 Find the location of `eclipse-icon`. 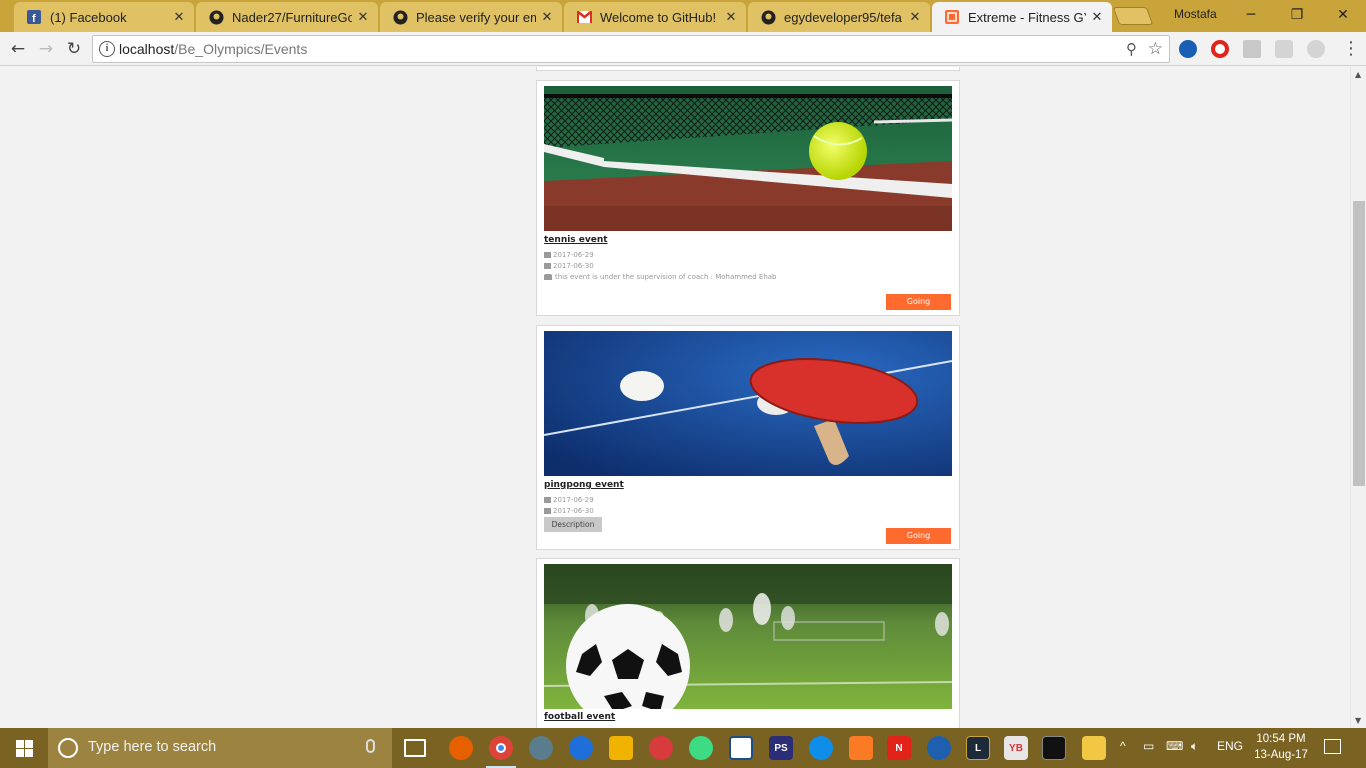

eclipse-icon is located at coordinates (541, 748).